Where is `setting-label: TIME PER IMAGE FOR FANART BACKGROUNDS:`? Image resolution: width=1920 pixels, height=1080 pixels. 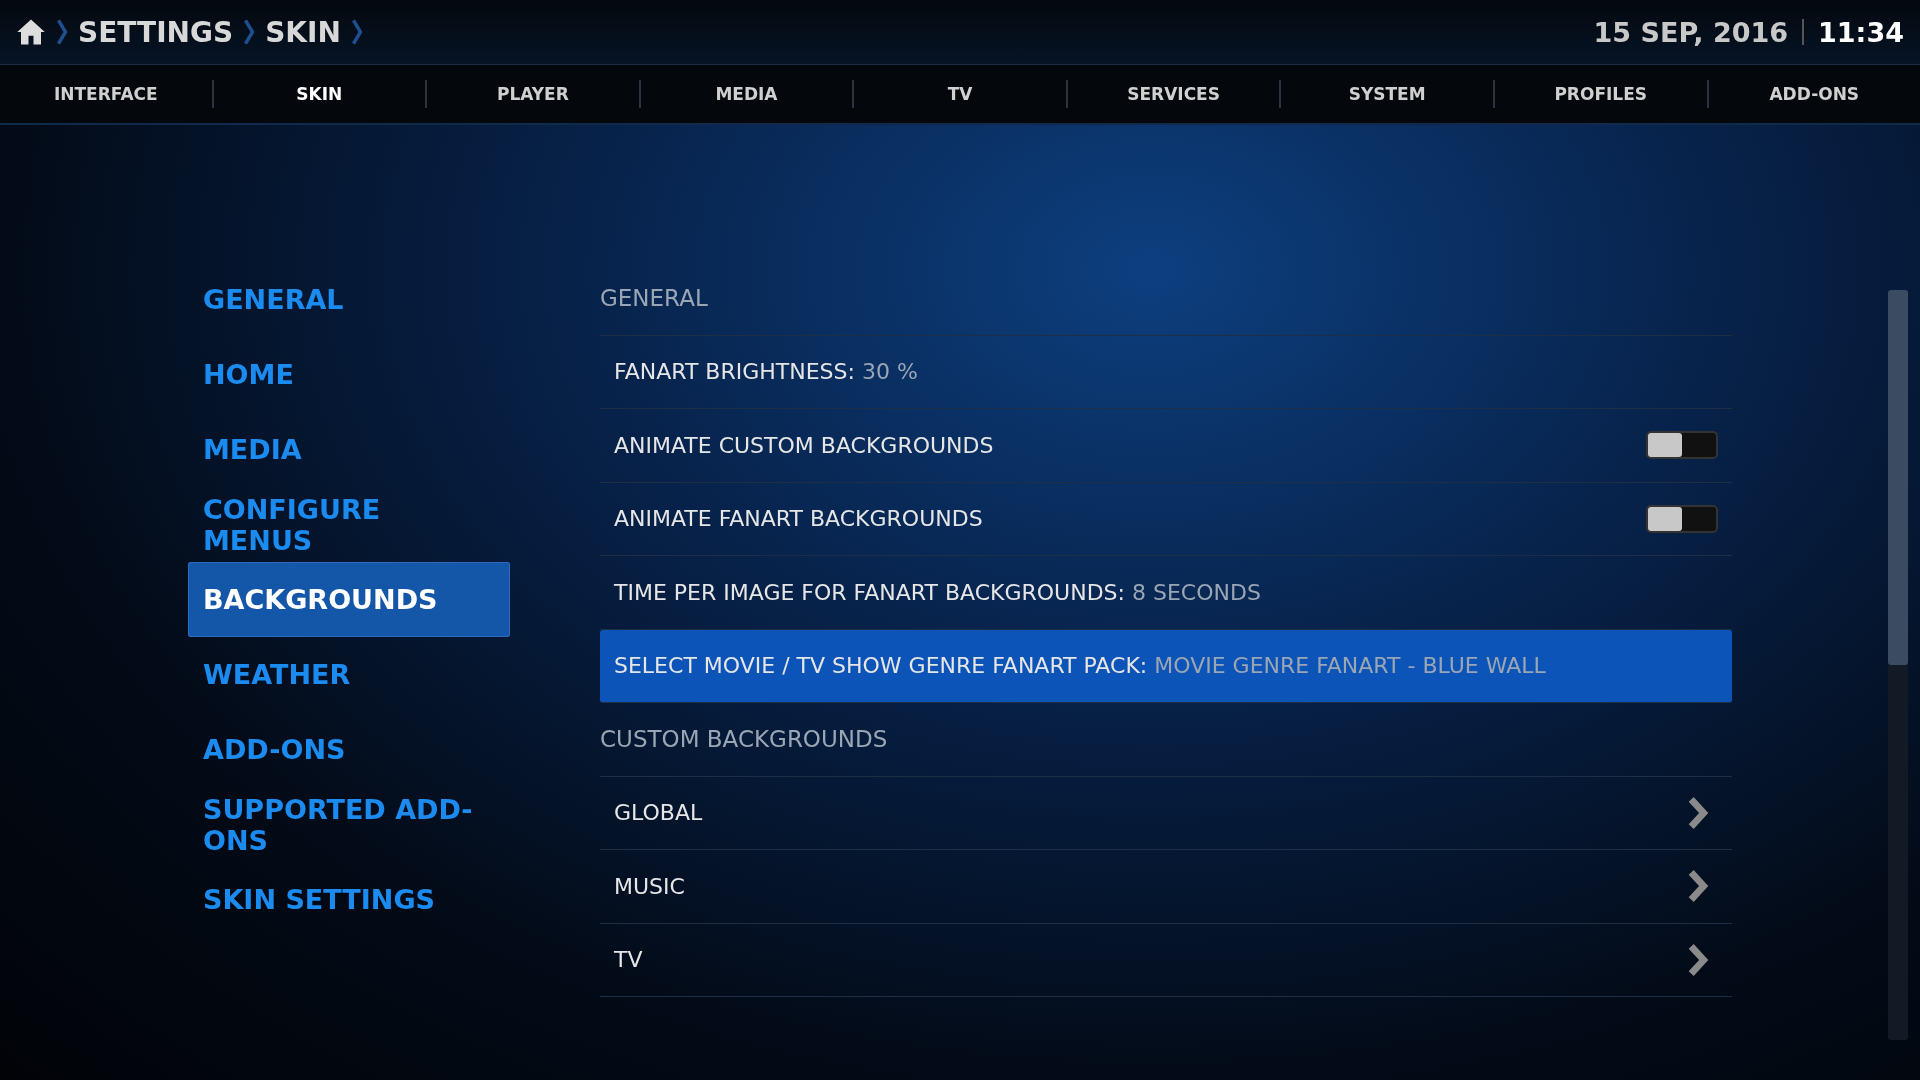
setting-label: TIME PER IMAGE FOR FANART BACKGROUNDS: is located at coordinates (869, 592).